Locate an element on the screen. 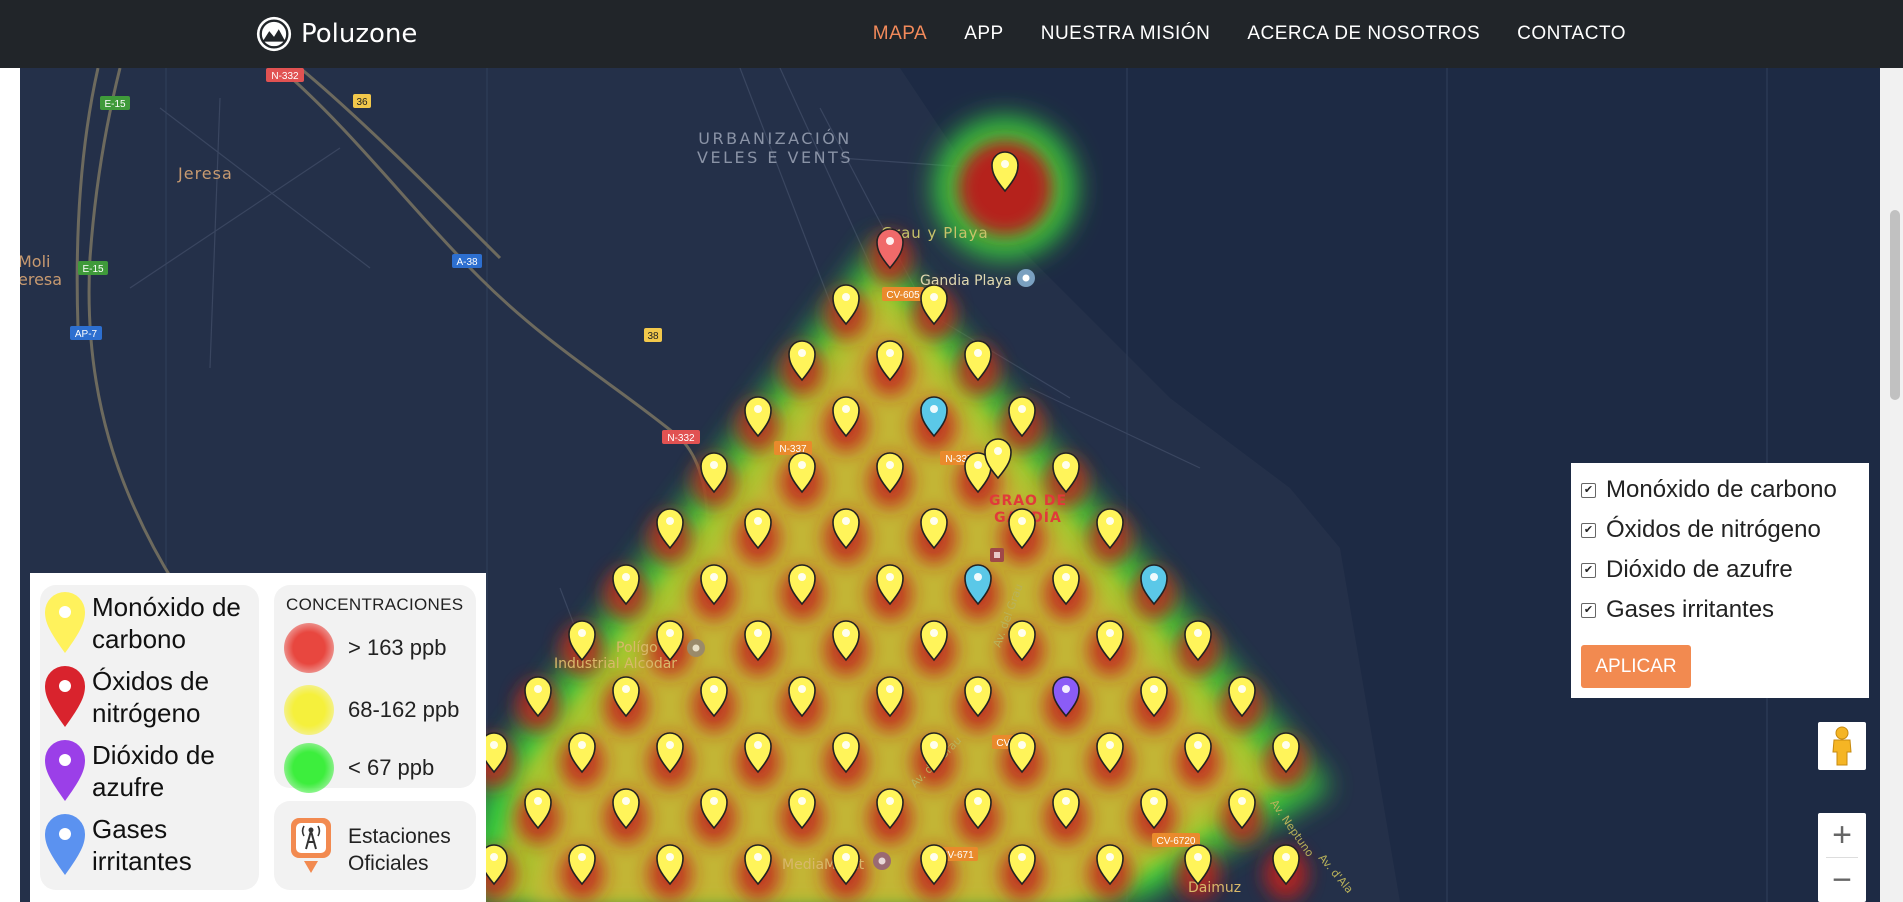 This screenshot has height=902, width=1903. pegman-icon is located at coordinates (1842, 746).